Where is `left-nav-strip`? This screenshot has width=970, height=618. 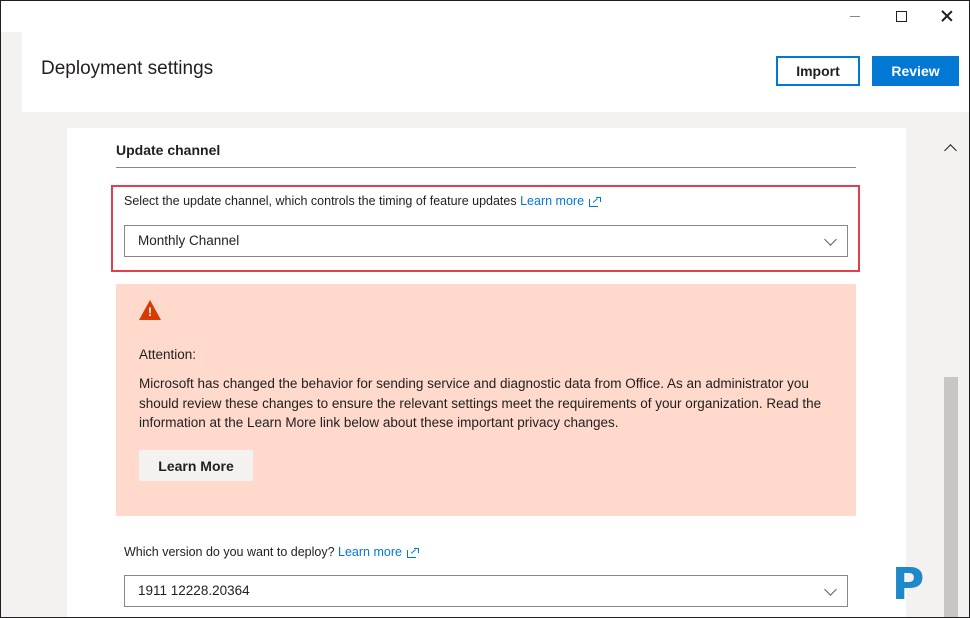
left-nav-strip is located at coordinates (11, 325).